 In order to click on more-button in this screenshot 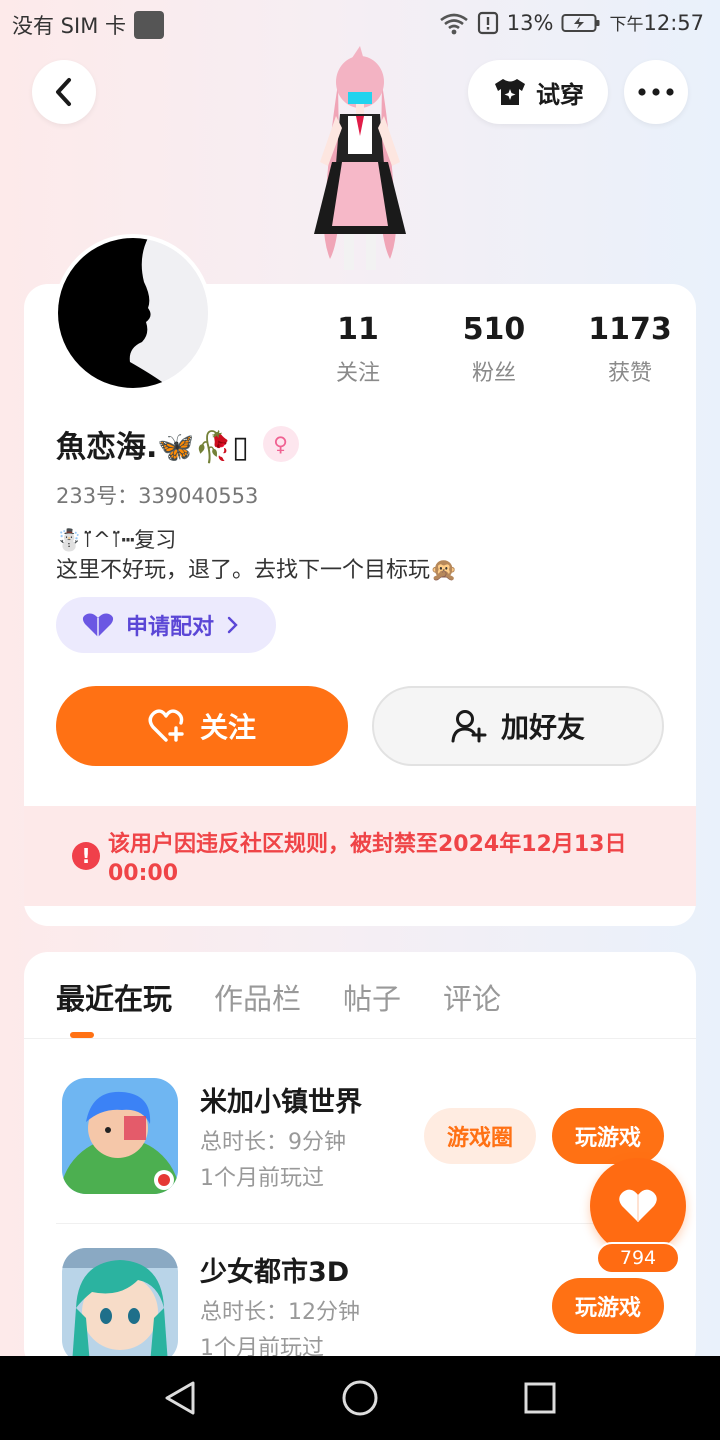, I will do `click(656, 92)`.